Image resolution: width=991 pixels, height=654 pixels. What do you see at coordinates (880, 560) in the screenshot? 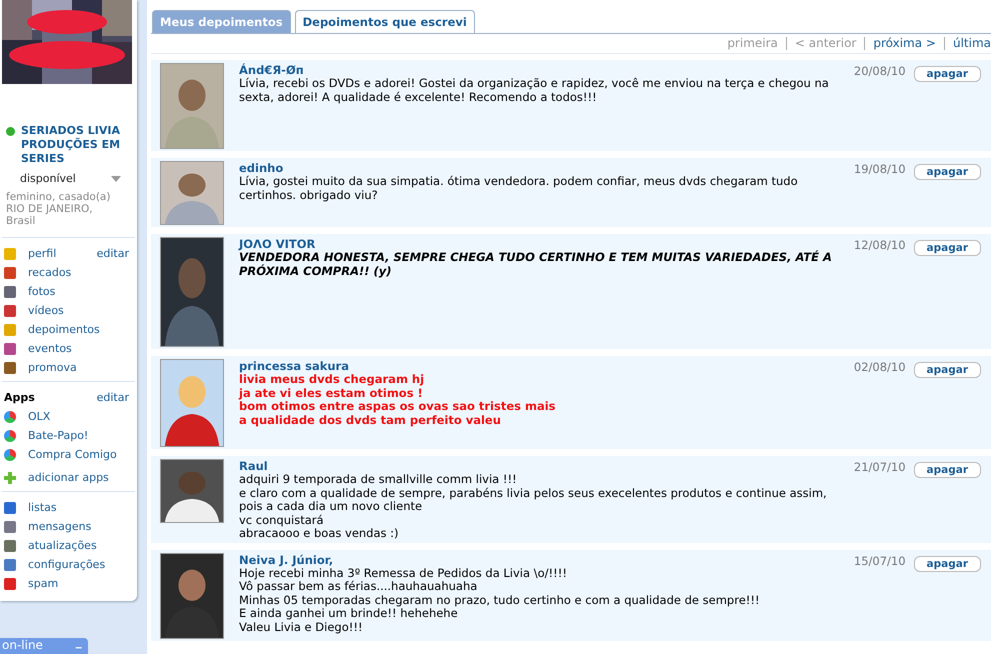
I see `date: 15/07/10` at bounding box center [880, 560].